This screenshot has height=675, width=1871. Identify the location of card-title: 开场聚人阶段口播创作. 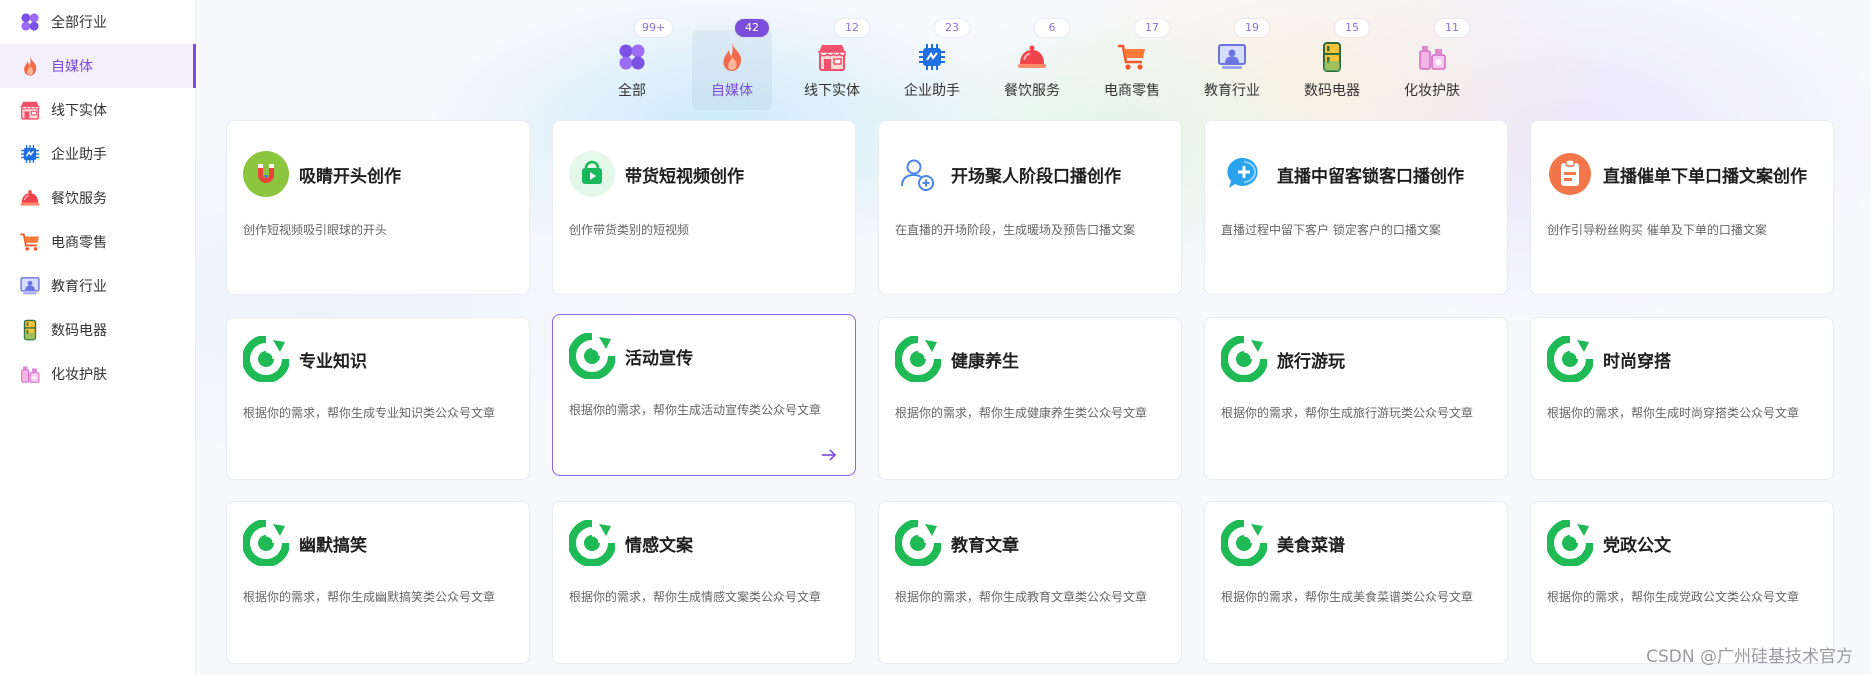
(1036, 176).